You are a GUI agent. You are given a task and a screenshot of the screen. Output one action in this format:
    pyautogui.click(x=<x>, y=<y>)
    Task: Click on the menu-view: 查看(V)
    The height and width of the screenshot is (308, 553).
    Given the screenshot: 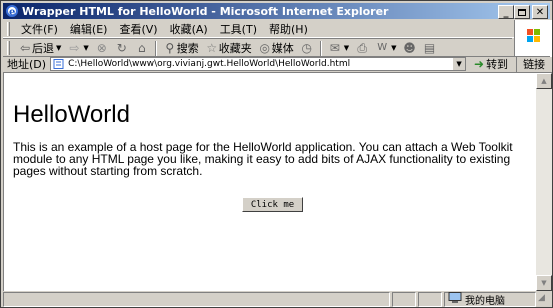 What is the action you would take?
    pyautogui.click(x=138, y=29)
    